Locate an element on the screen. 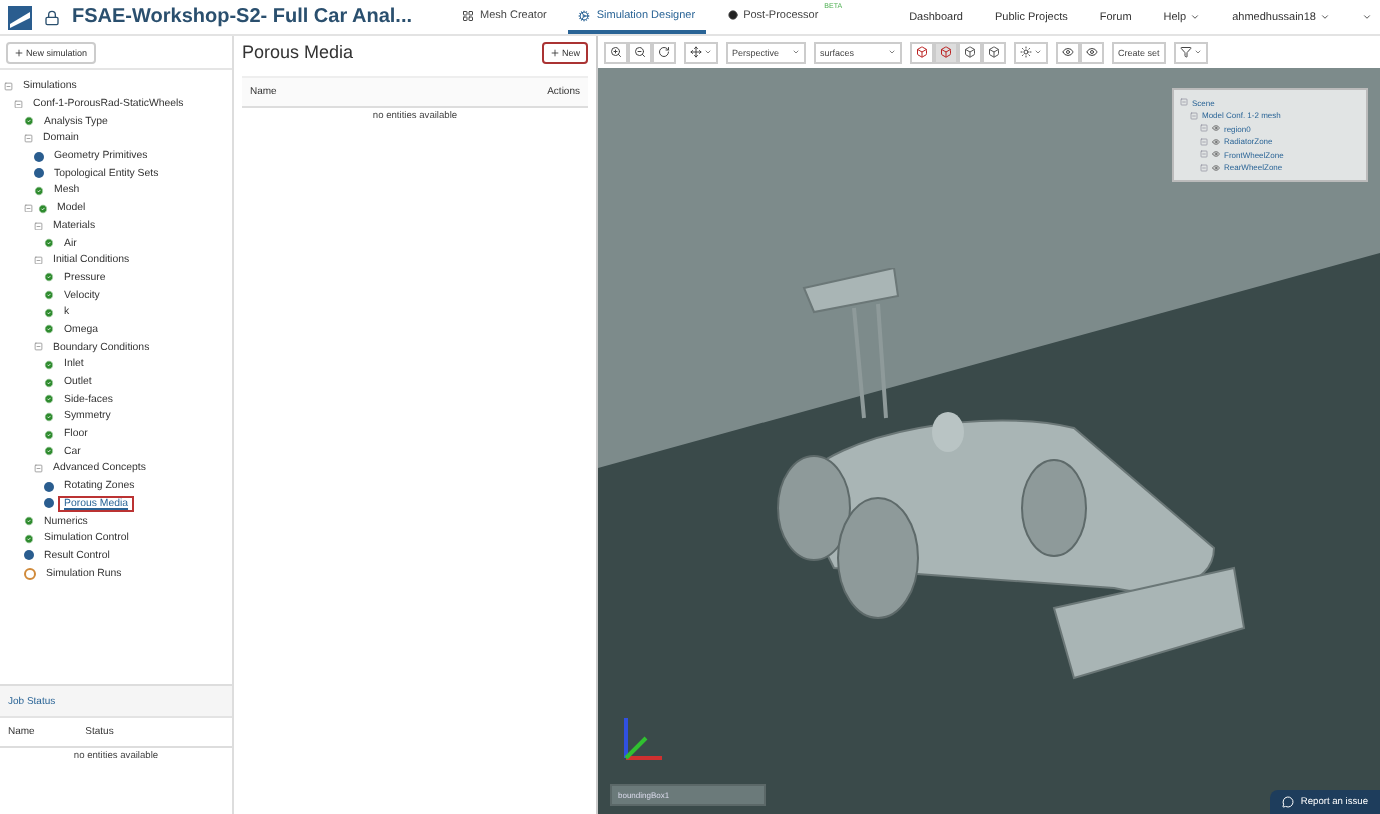  zoom-out-button is located at coordinates (640, 52).